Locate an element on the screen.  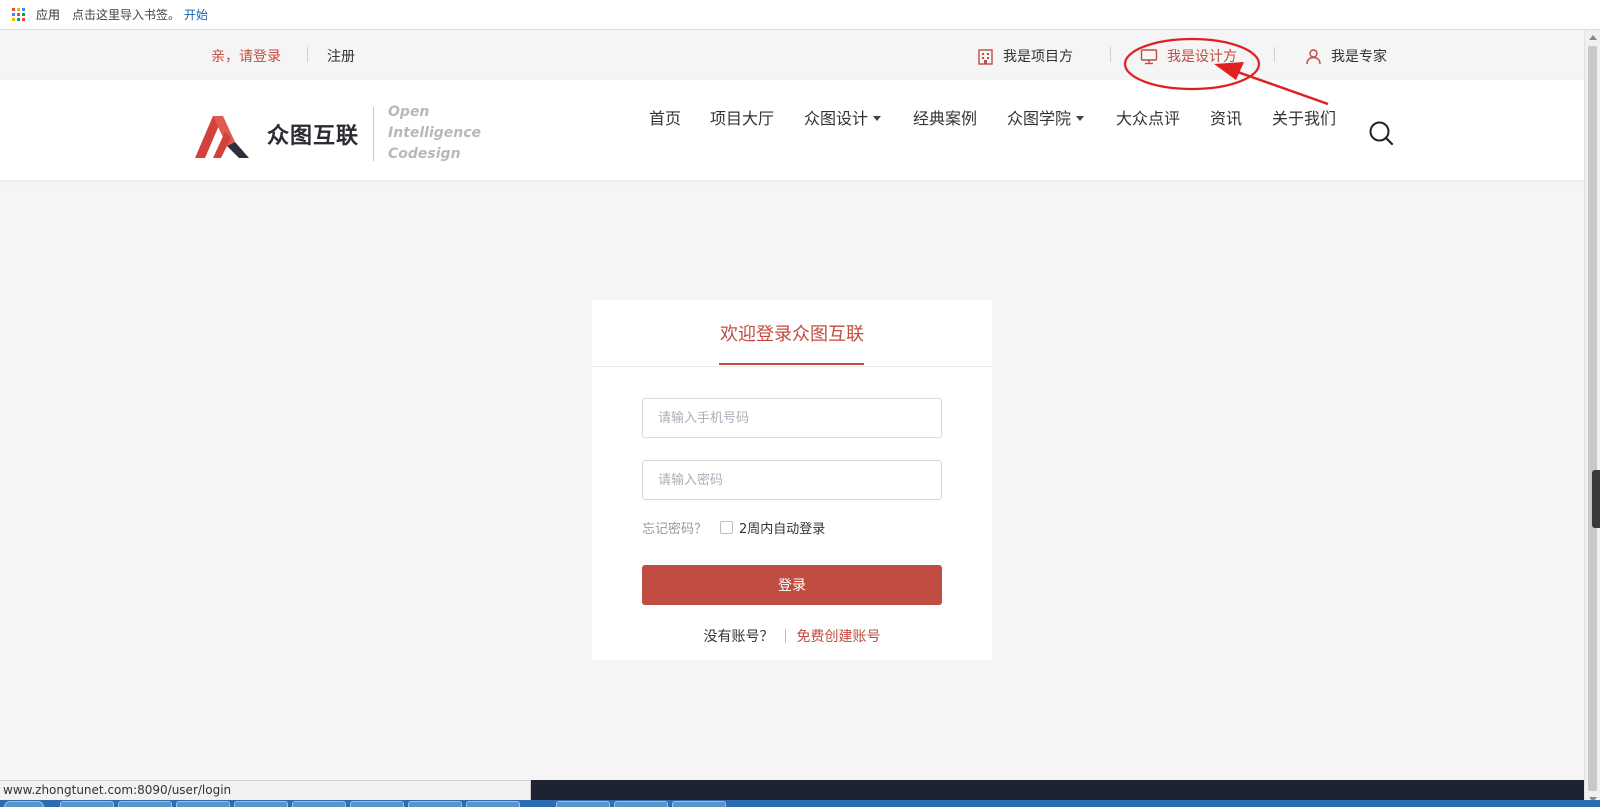
tagline-line: Open is located at coordinates (409, 112).